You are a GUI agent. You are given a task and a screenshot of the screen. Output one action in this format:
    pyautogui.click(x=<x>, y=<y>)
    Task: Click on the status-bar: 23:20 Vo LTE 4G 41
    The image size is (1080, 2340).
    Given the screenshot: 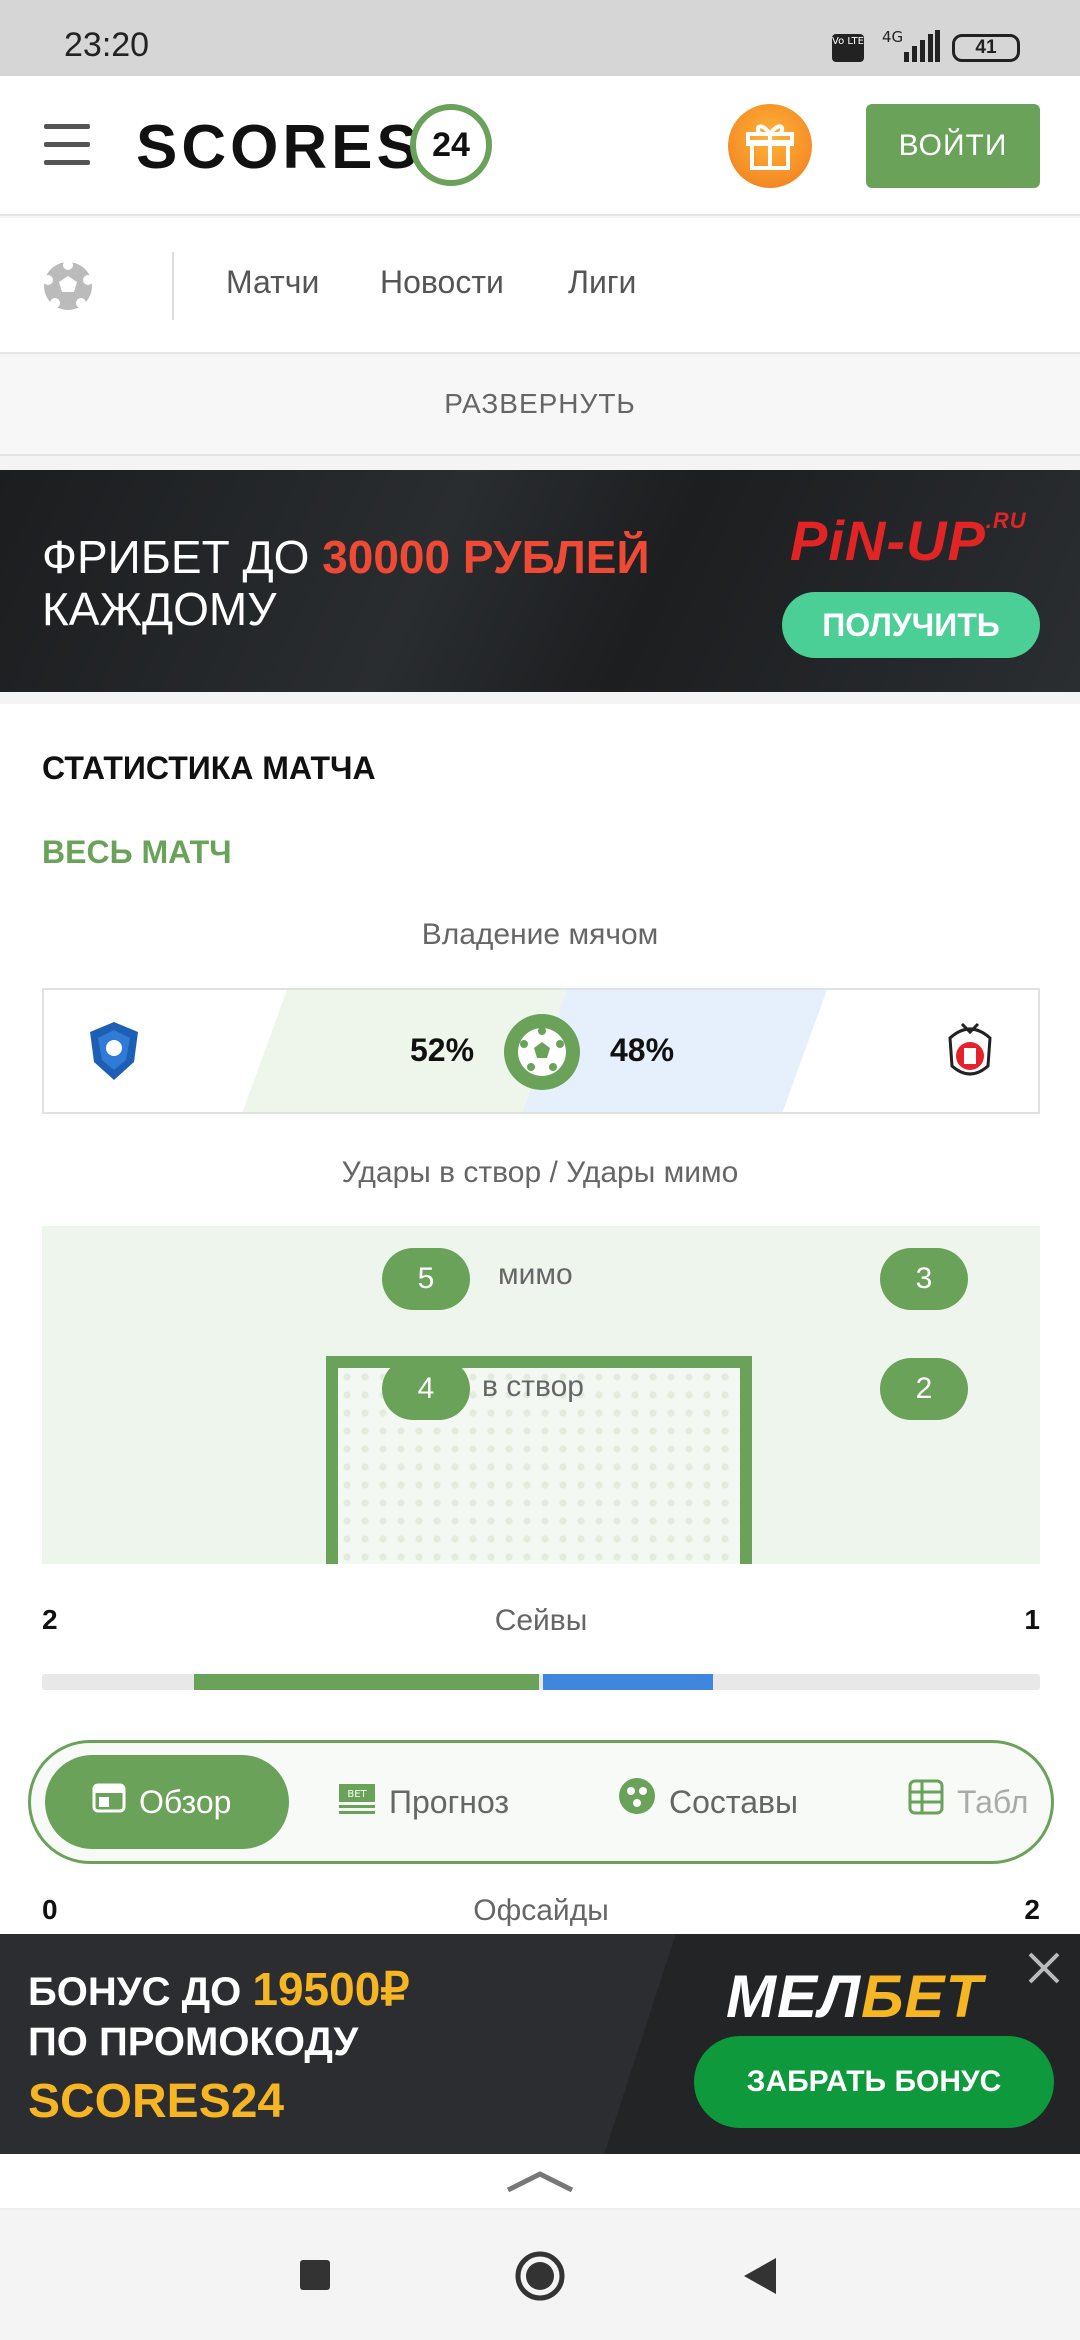 What is the action you would take?
    pyautogui.click(x=540, y=38)
    